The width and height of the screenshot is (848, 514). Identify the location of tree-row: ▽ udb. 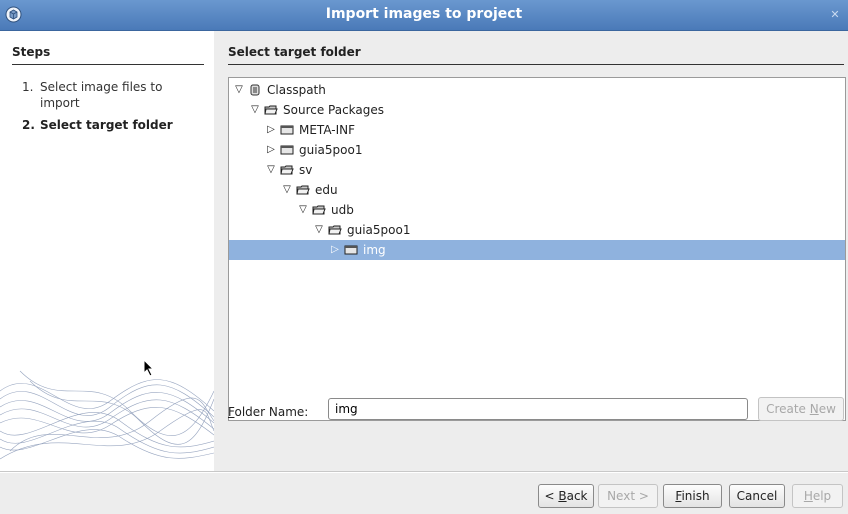
(537, 210).